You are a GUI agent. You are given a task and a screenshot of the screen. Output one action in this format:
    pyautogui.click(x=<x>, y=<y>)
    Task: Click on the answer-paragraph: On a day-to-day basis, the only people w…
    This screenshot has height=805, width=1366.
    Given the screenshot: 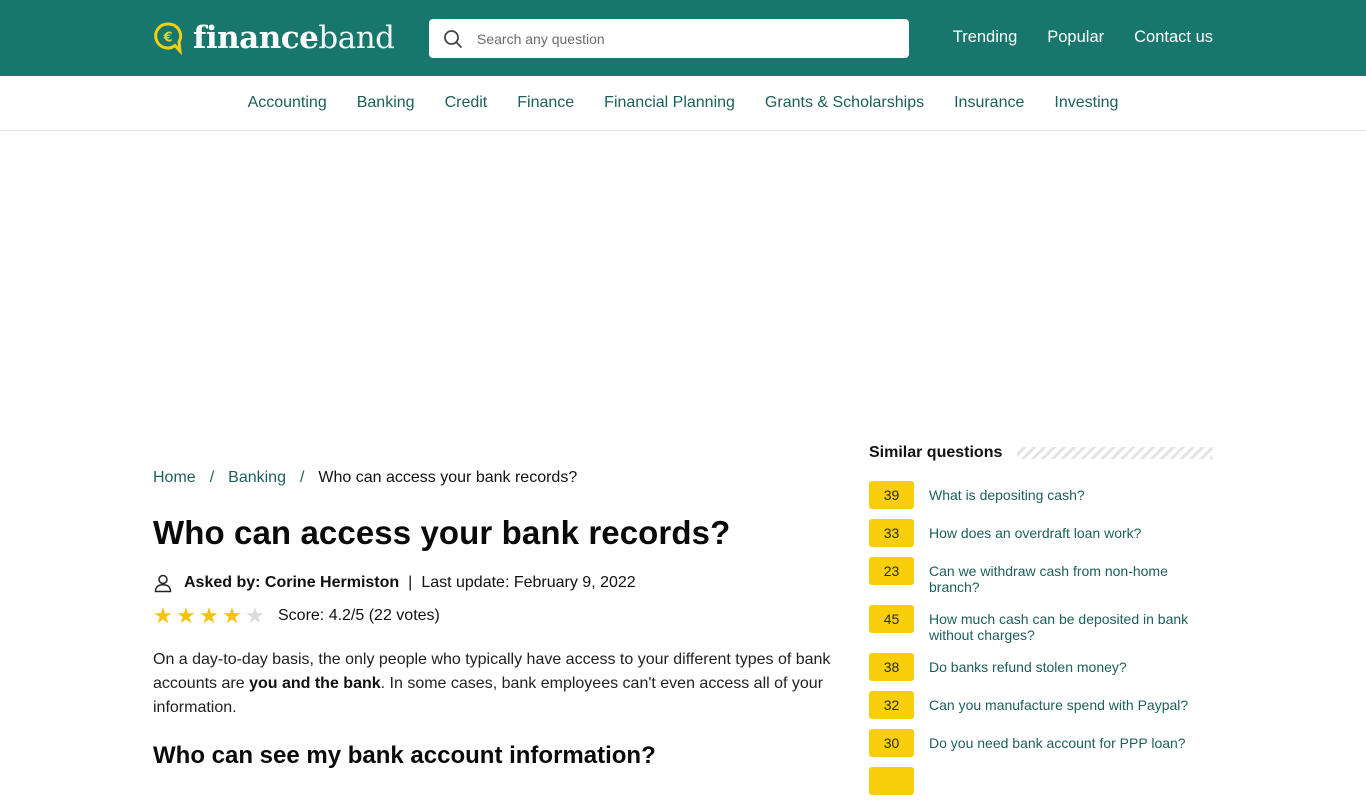 What is the action you would take?
    pyautogui.click(x=493, y=684)
    